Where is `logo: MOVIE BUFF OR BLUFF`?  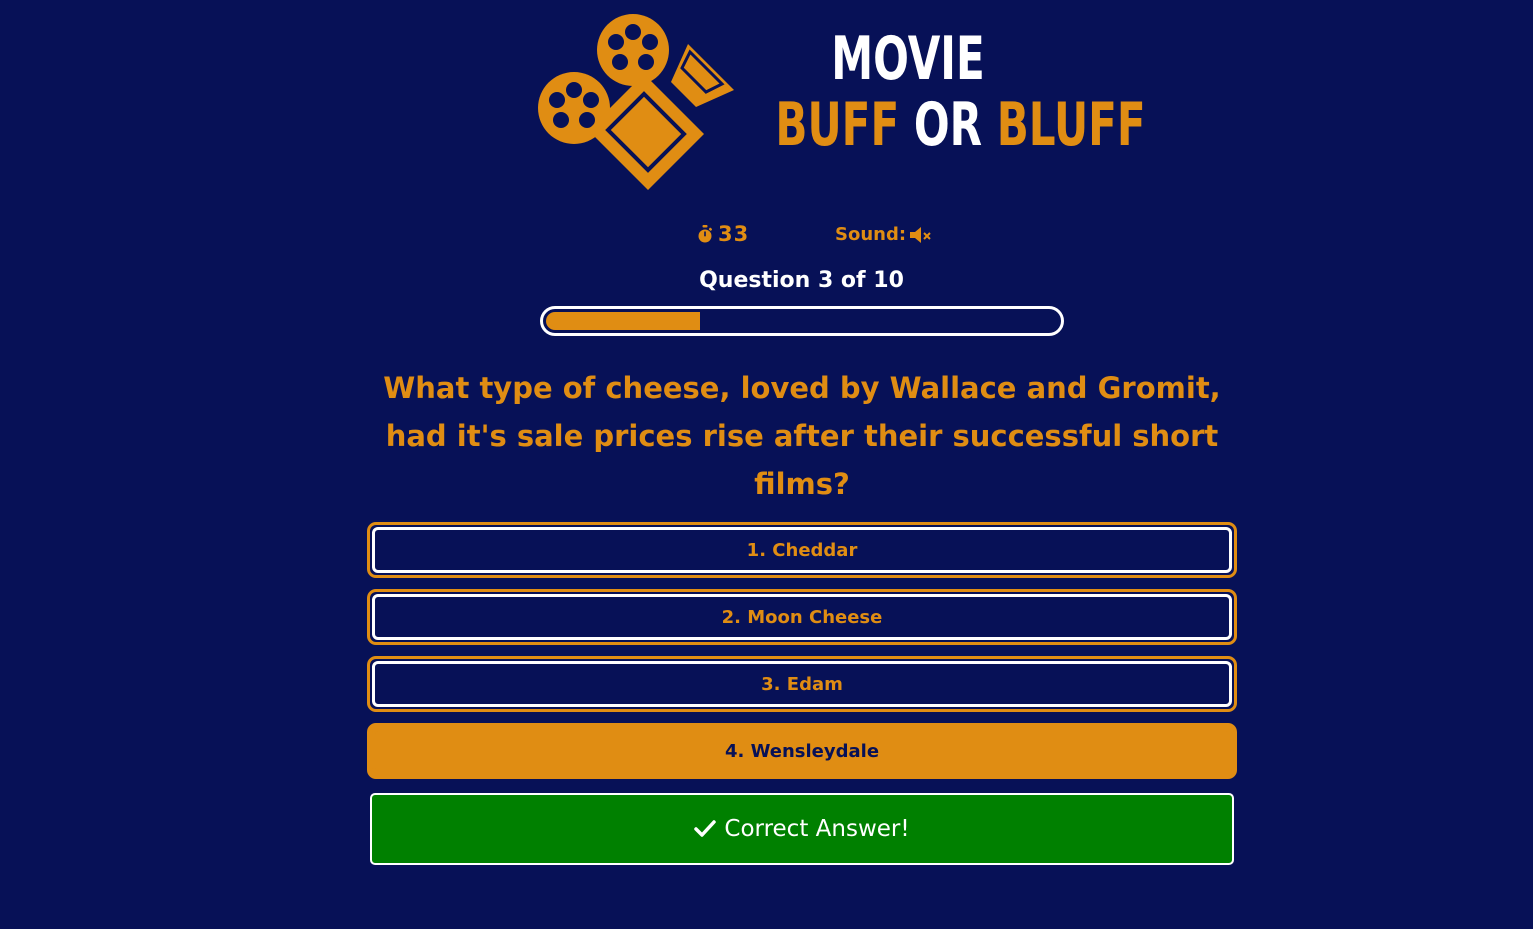 logo: MOVIE BUFF OR BLUFF is located at coordinates (841, 102).